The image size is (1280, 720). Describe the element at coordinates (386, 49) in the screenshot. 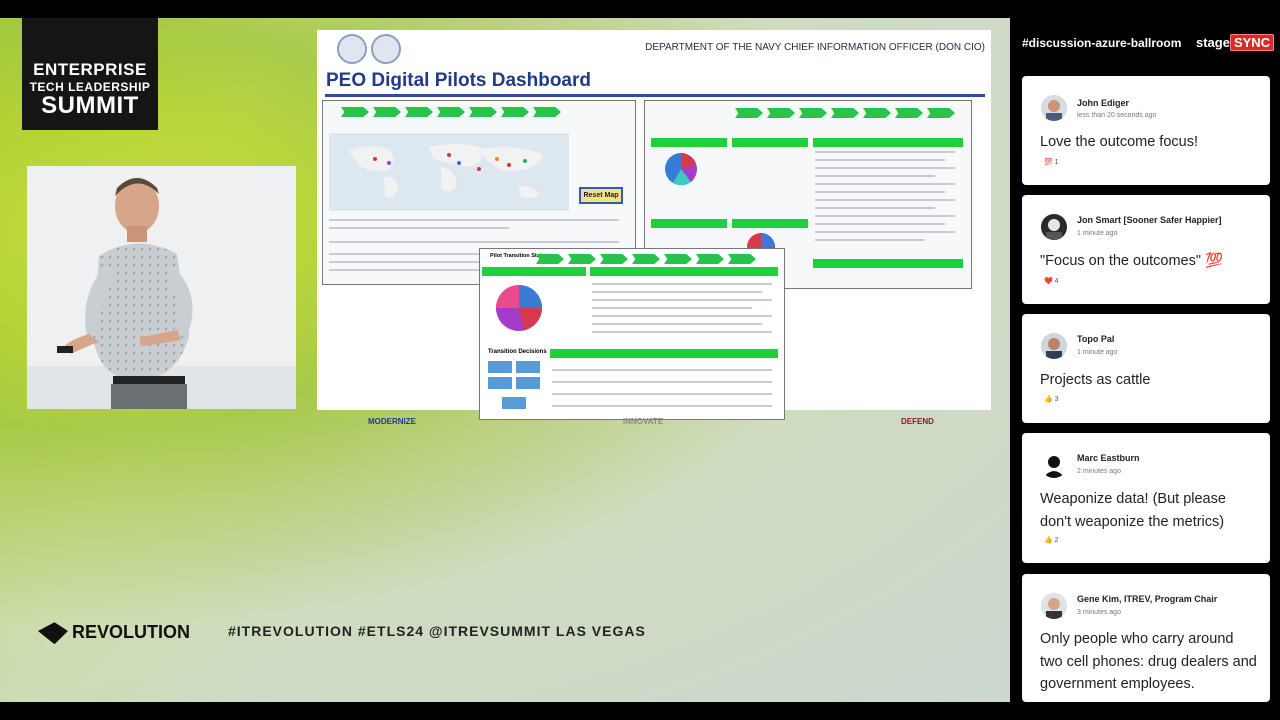

I see `don-cio-seal-icon` at that location.